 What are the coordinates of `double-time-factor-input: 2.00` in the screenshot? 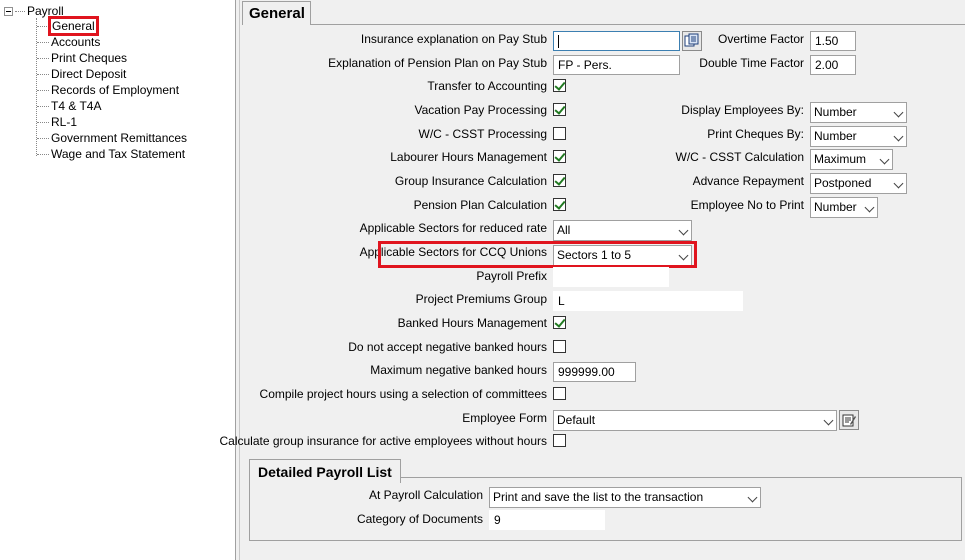 It's located at (833, 65).